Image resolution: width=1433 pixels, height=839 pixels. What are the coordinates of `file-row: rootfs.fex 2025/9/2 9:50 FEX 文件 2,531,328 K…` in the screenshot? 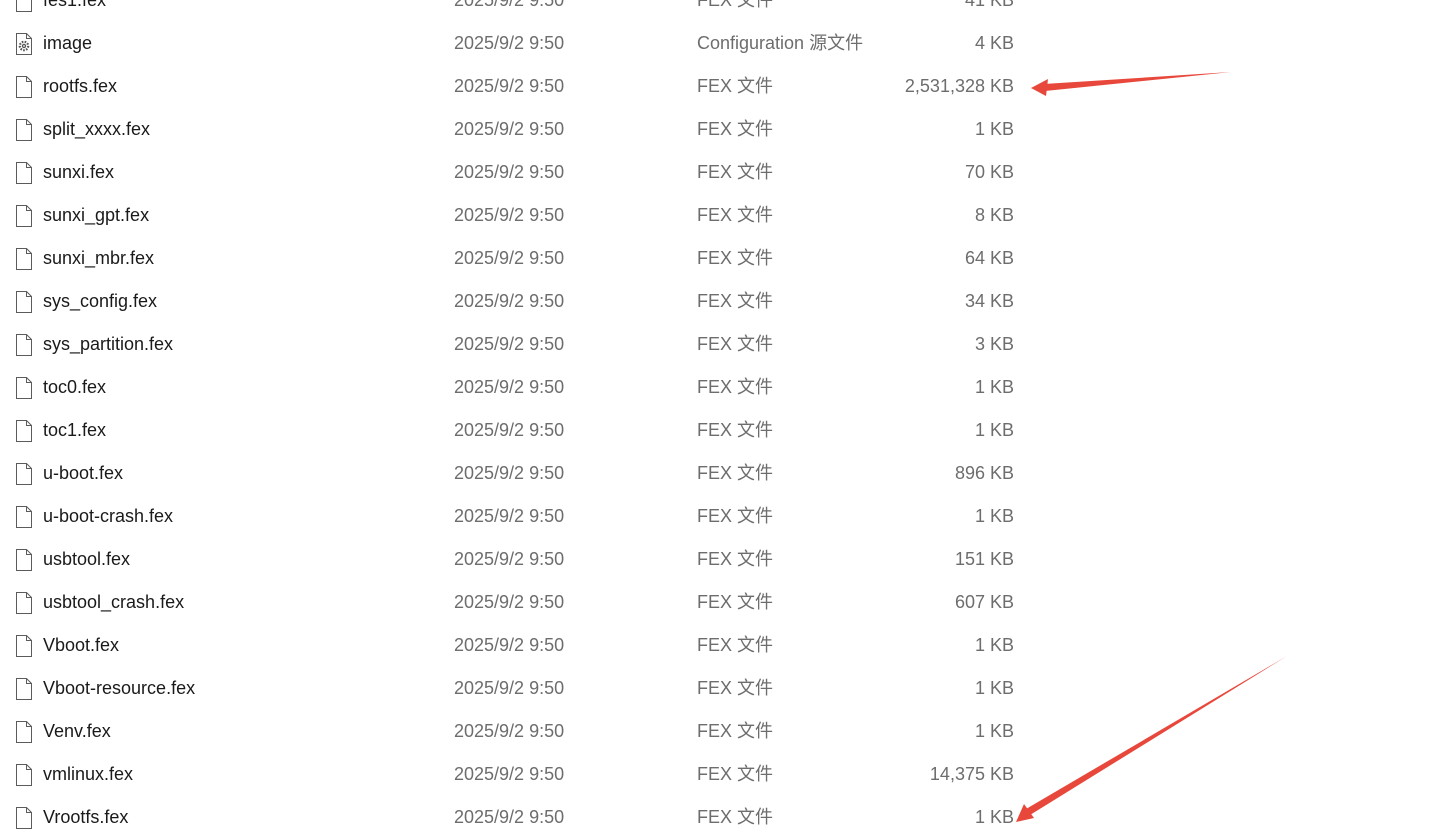 It's located at (716, 86).